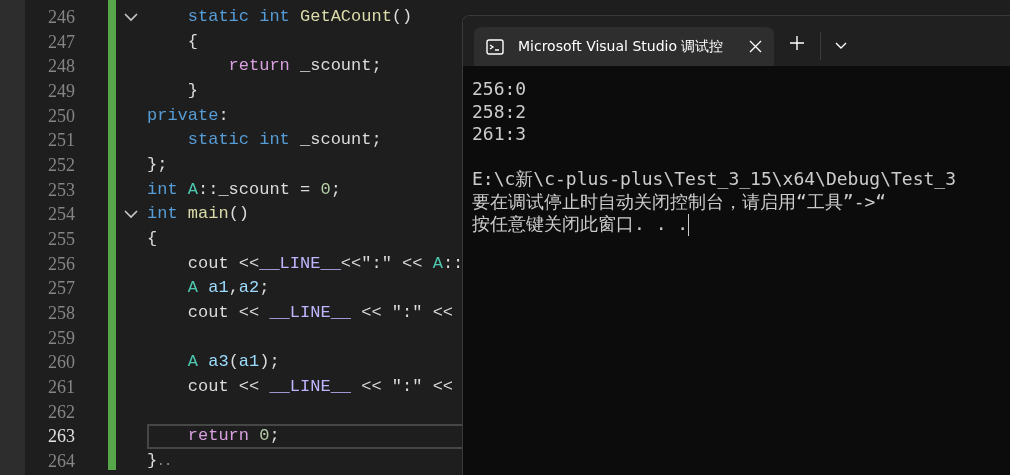 This screenshot has height=475, width=1010. Describe the element at coordinates (61, 164) in the screenshot. I see `line-number: 252` at that location.